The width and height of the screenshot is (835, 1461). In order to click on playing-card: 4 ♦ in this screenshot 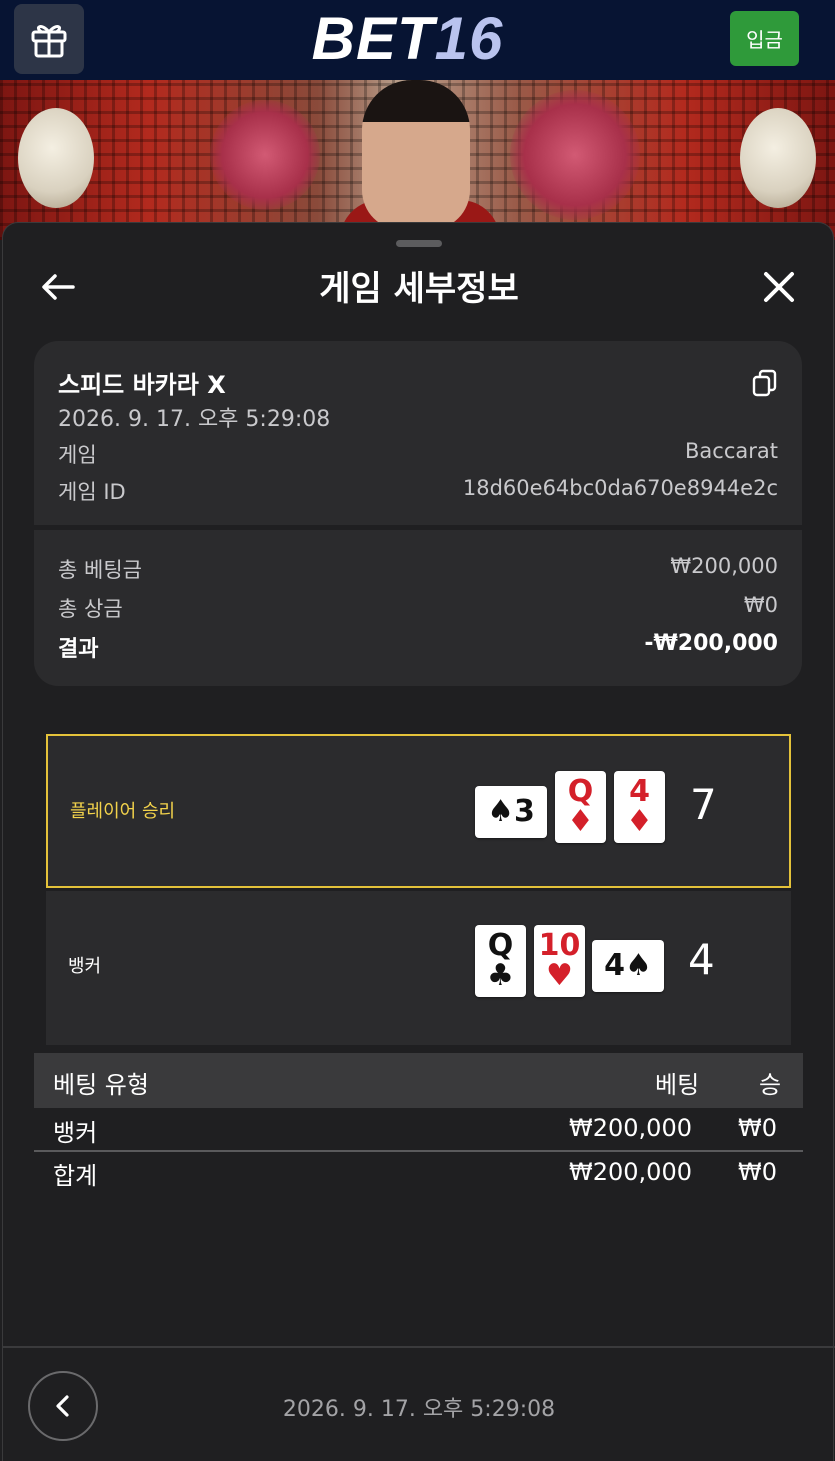, I will do `click(639, 807)`.